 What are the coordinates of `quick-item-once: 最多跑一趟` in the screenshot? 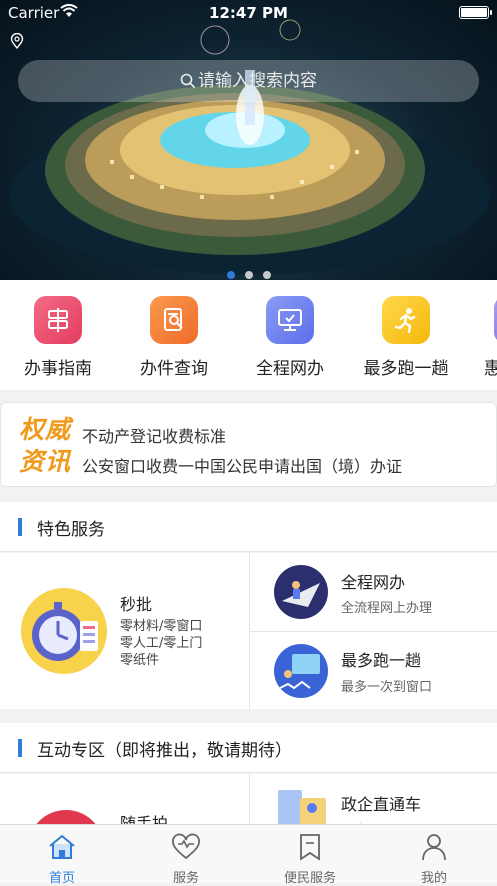 It's located at (406, 337).